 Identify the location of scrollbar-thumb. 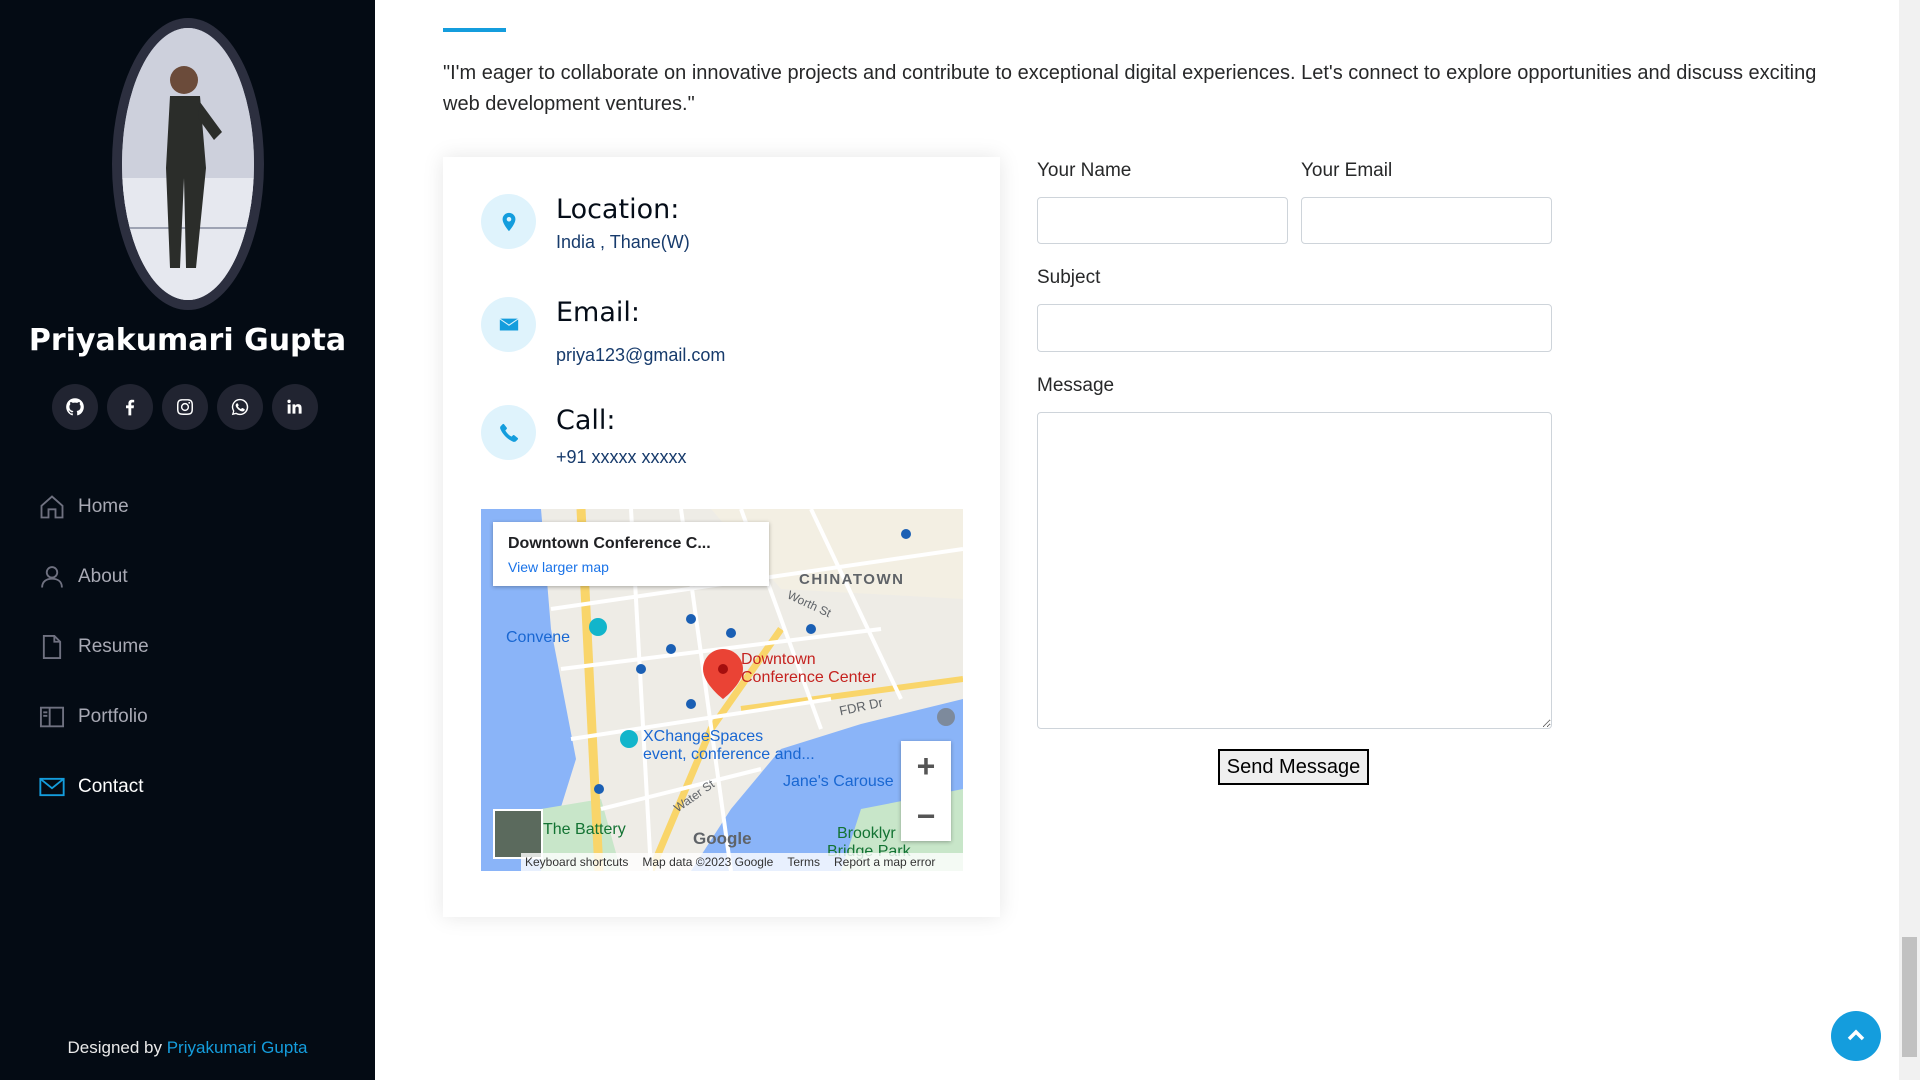
(1909, 997).